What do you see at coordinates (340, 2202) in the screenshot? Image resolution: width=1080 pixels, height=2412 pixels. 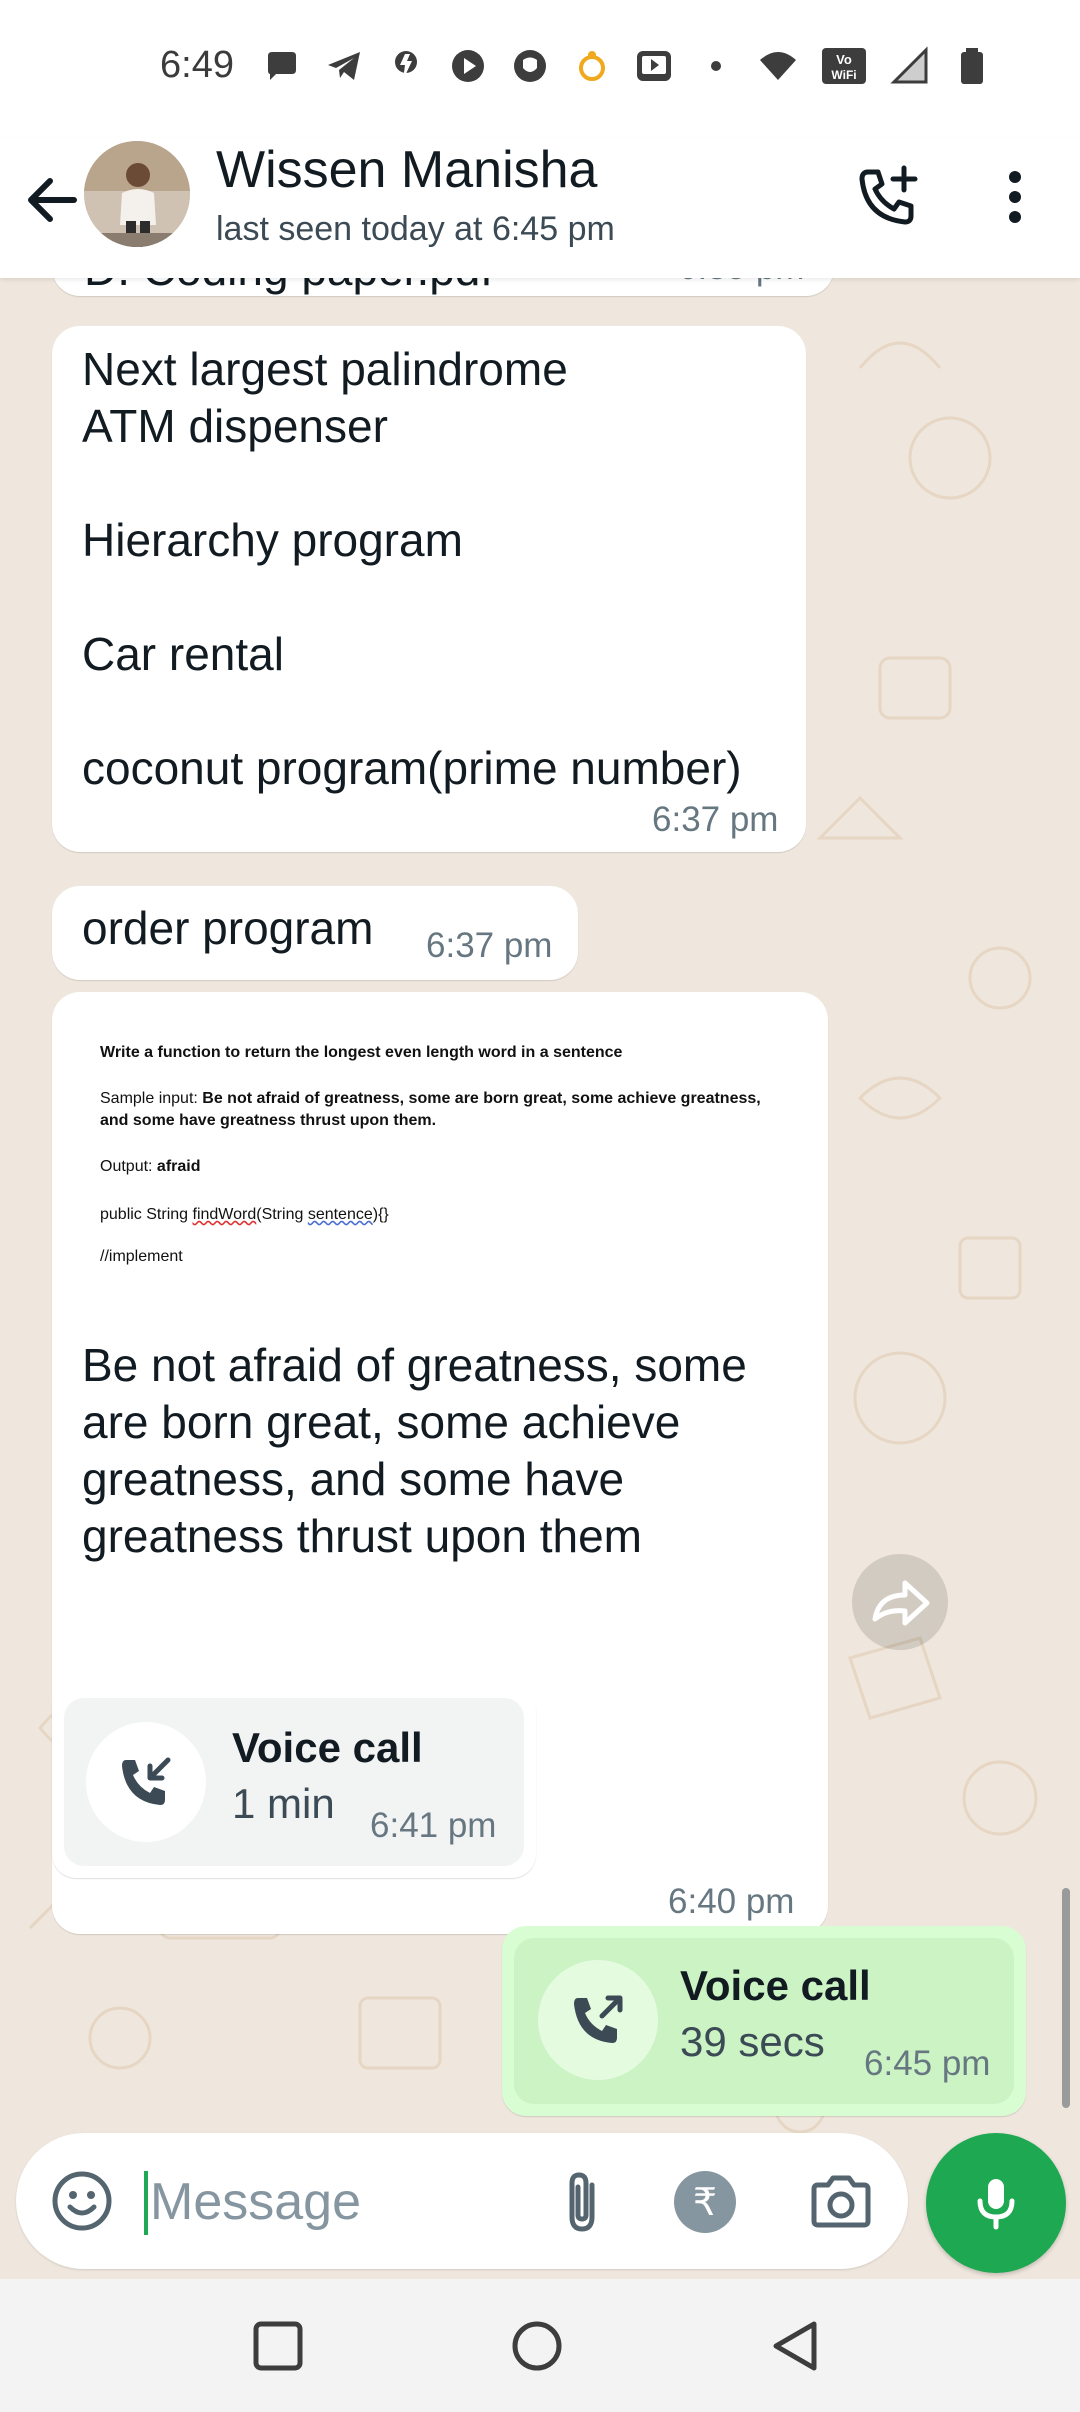 I see `message-input` at bounding box center [340, 2202].